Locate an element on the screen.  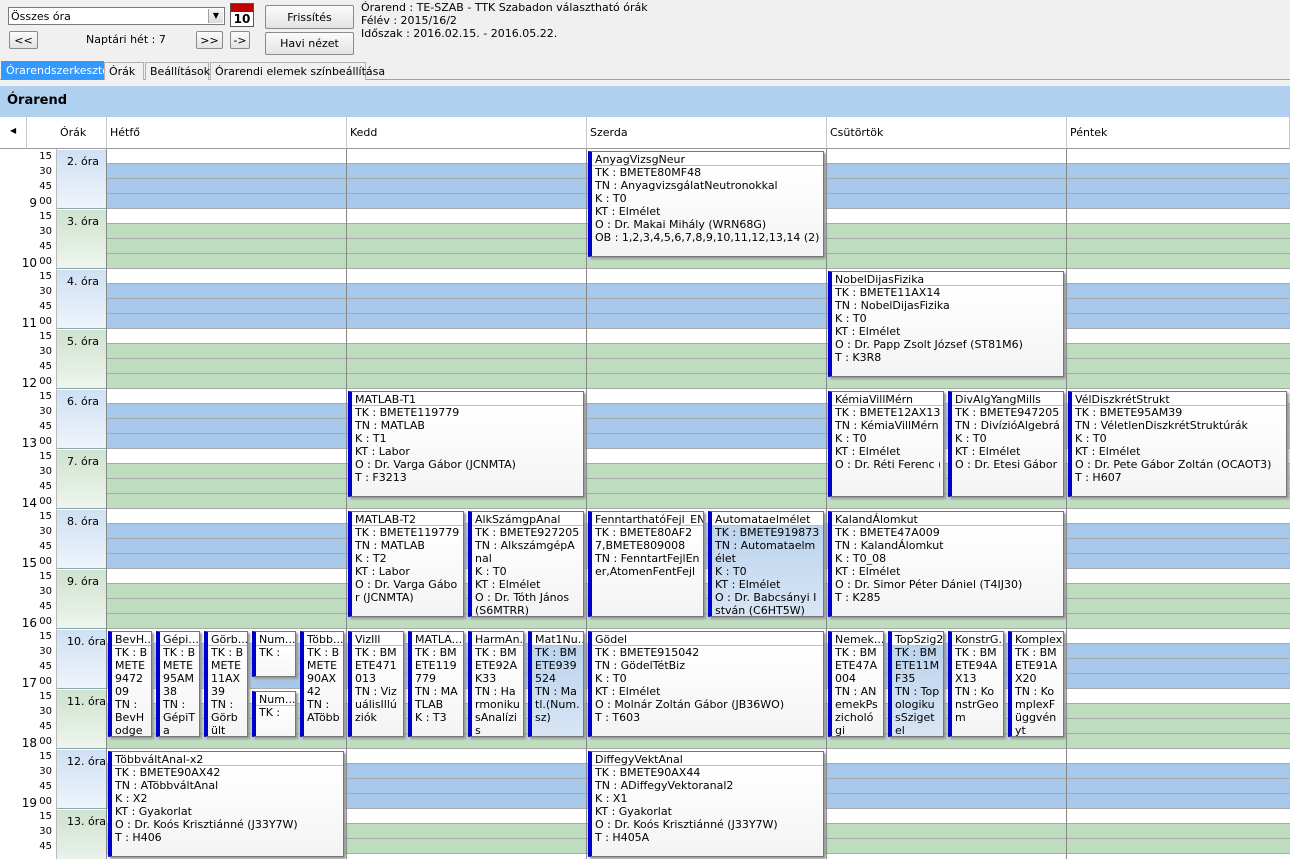
chevron-down-icon: ▼ is located at coordinates (215, 16).